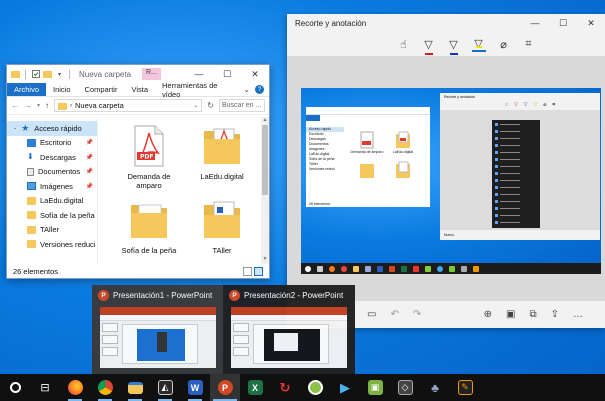 The image size is (605, 401). Describe the element at coordinates (259, 89) in the screenshot. I see `help-icon: ?` at that location.